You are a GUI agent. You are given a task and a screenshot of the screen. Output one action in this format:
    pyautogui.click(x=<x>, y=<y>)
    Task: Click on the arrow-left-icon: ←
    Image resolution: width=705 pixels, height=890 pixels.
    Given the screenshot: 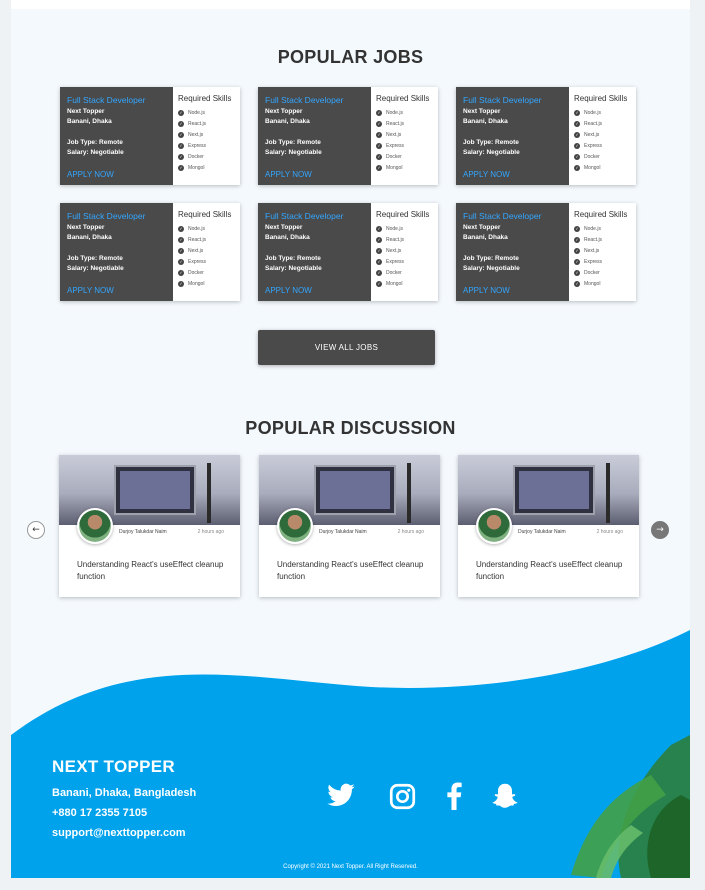 What is the action you would take?
    pyautogui.click(x=36, y=530)
    